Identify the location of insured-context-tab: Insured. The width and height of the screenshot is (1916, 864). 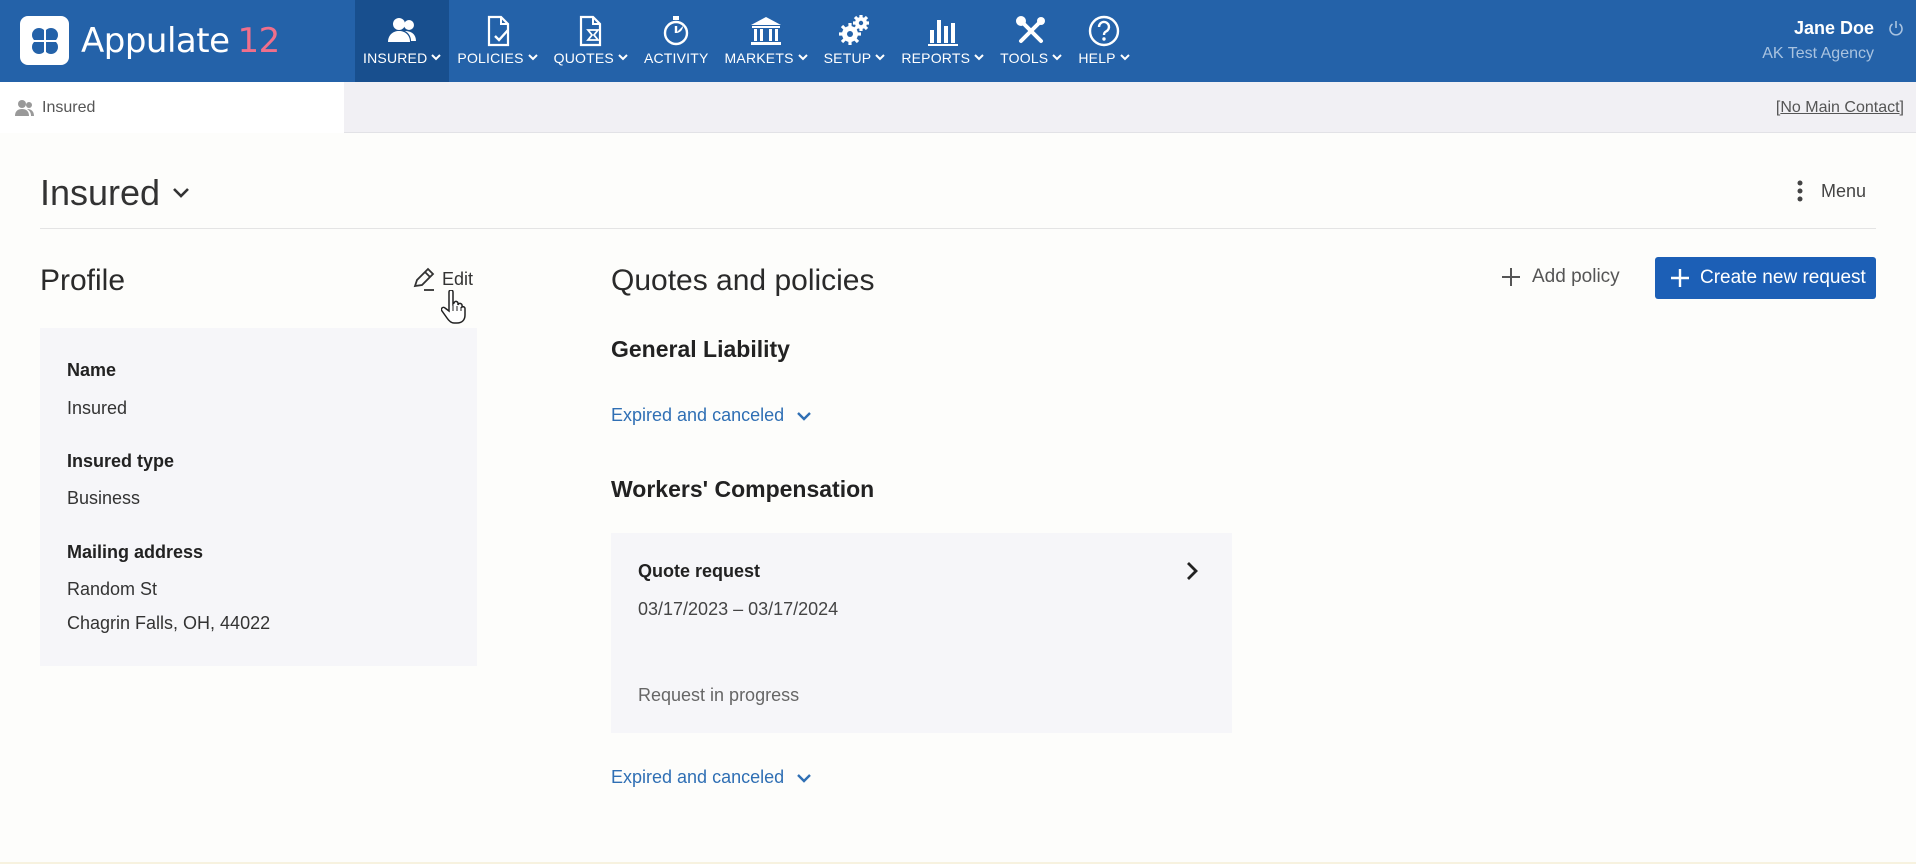
(172, 107).